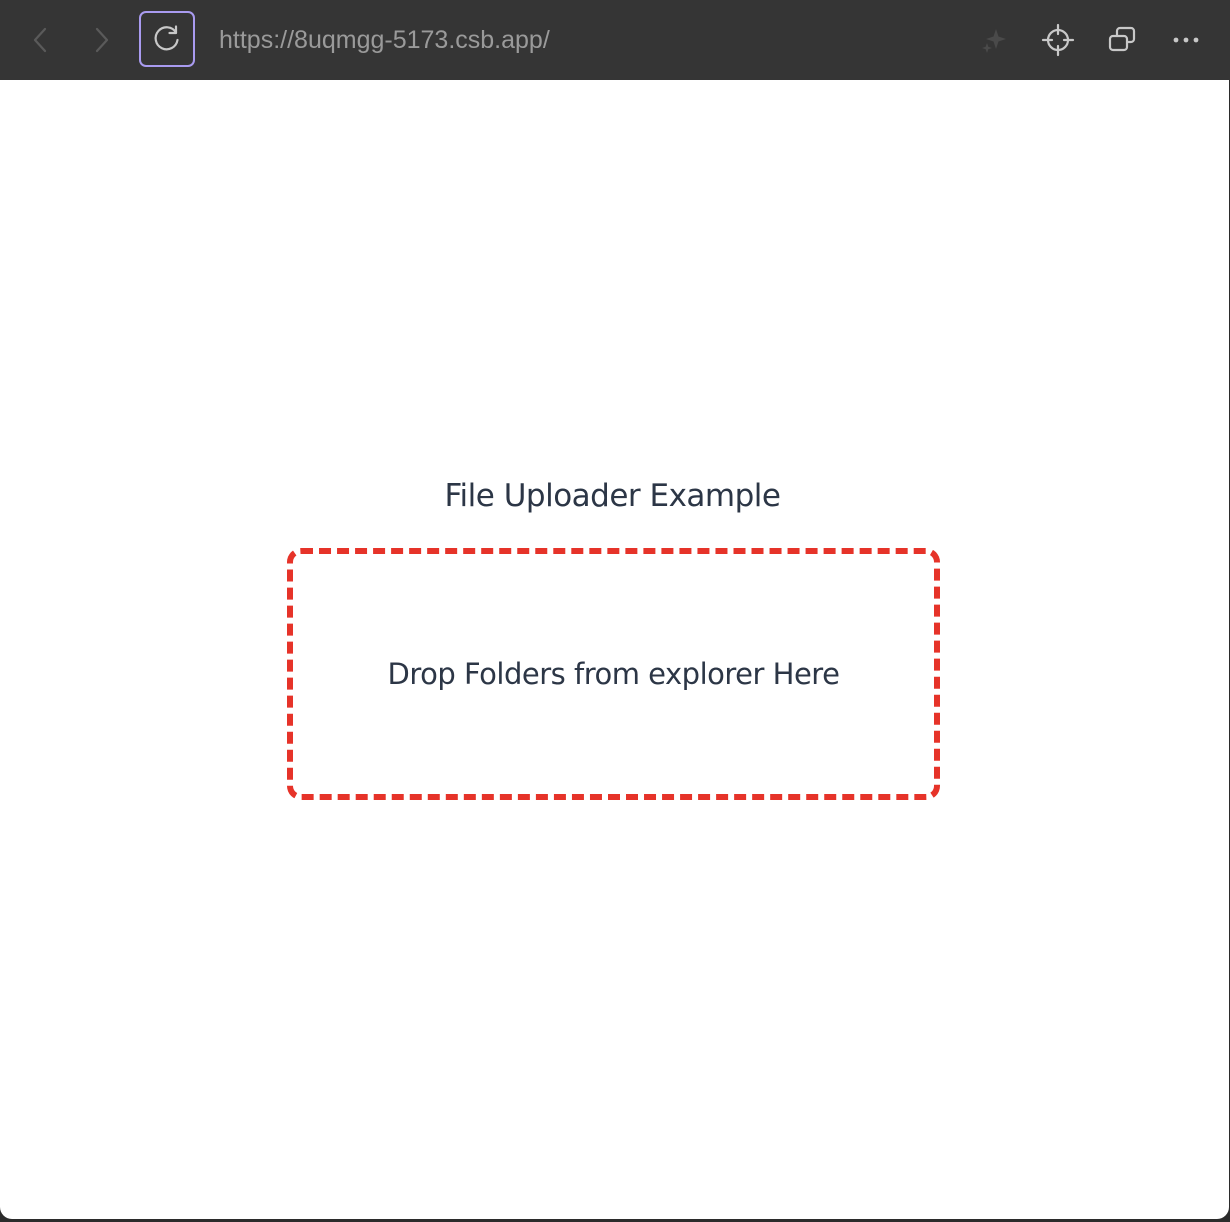 This screenshot has height=1222, width=1230. What do you see at coordinates (615, 40) in the screenshot?
I see `browser-toolbar: https://8uqmgg-5173.csb.app/` at bounding box center [615, 40].